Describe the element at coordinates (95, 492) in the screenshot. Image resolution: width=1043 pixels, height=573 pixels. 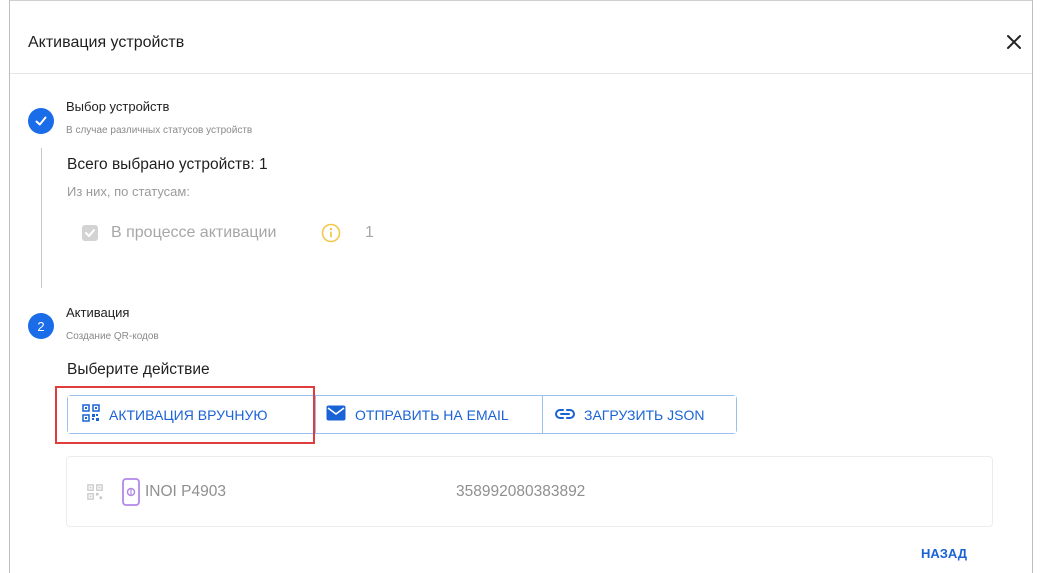
I see `device-qr-code-icon` at that location.